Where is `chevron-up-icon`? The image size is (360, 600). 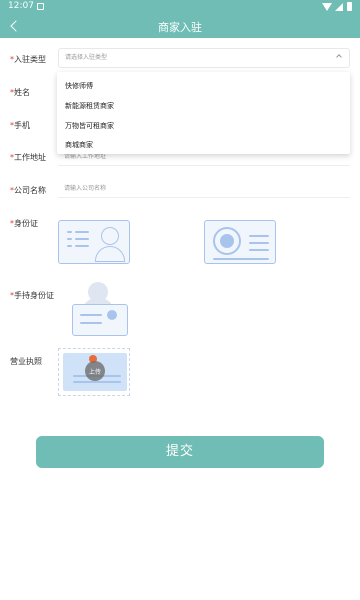
chevron-up-icon is located at coordinates (339, 57).